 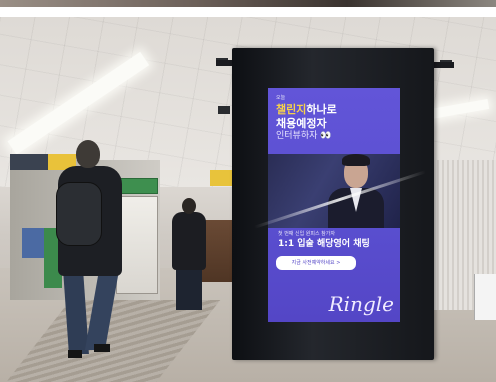 I want to click on ad-kicker: 오늘, so click(x=281, y=98).